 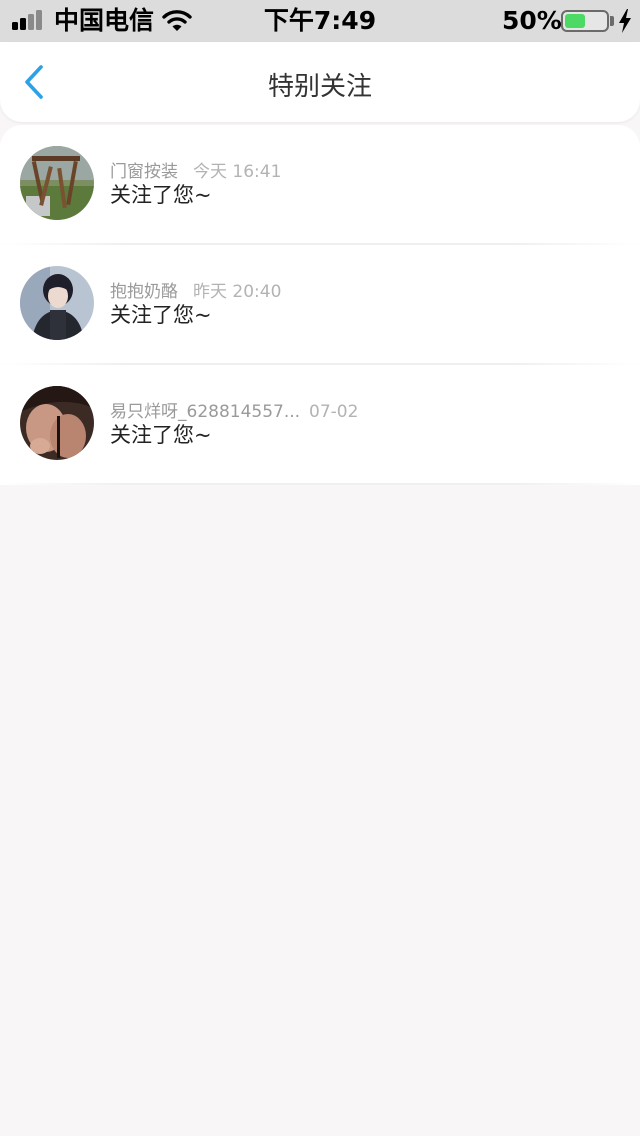 I want to click on charging-bolt-icon, so click(x=625, y=21).